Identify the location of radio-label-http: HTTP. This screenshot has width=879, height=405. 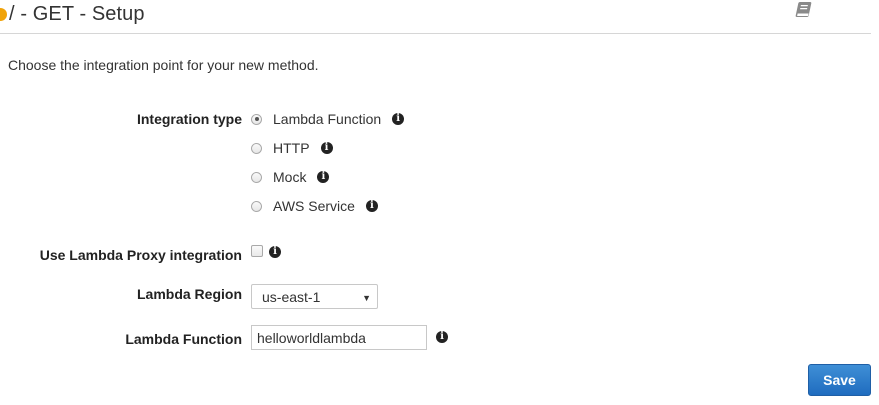
(291, 148).